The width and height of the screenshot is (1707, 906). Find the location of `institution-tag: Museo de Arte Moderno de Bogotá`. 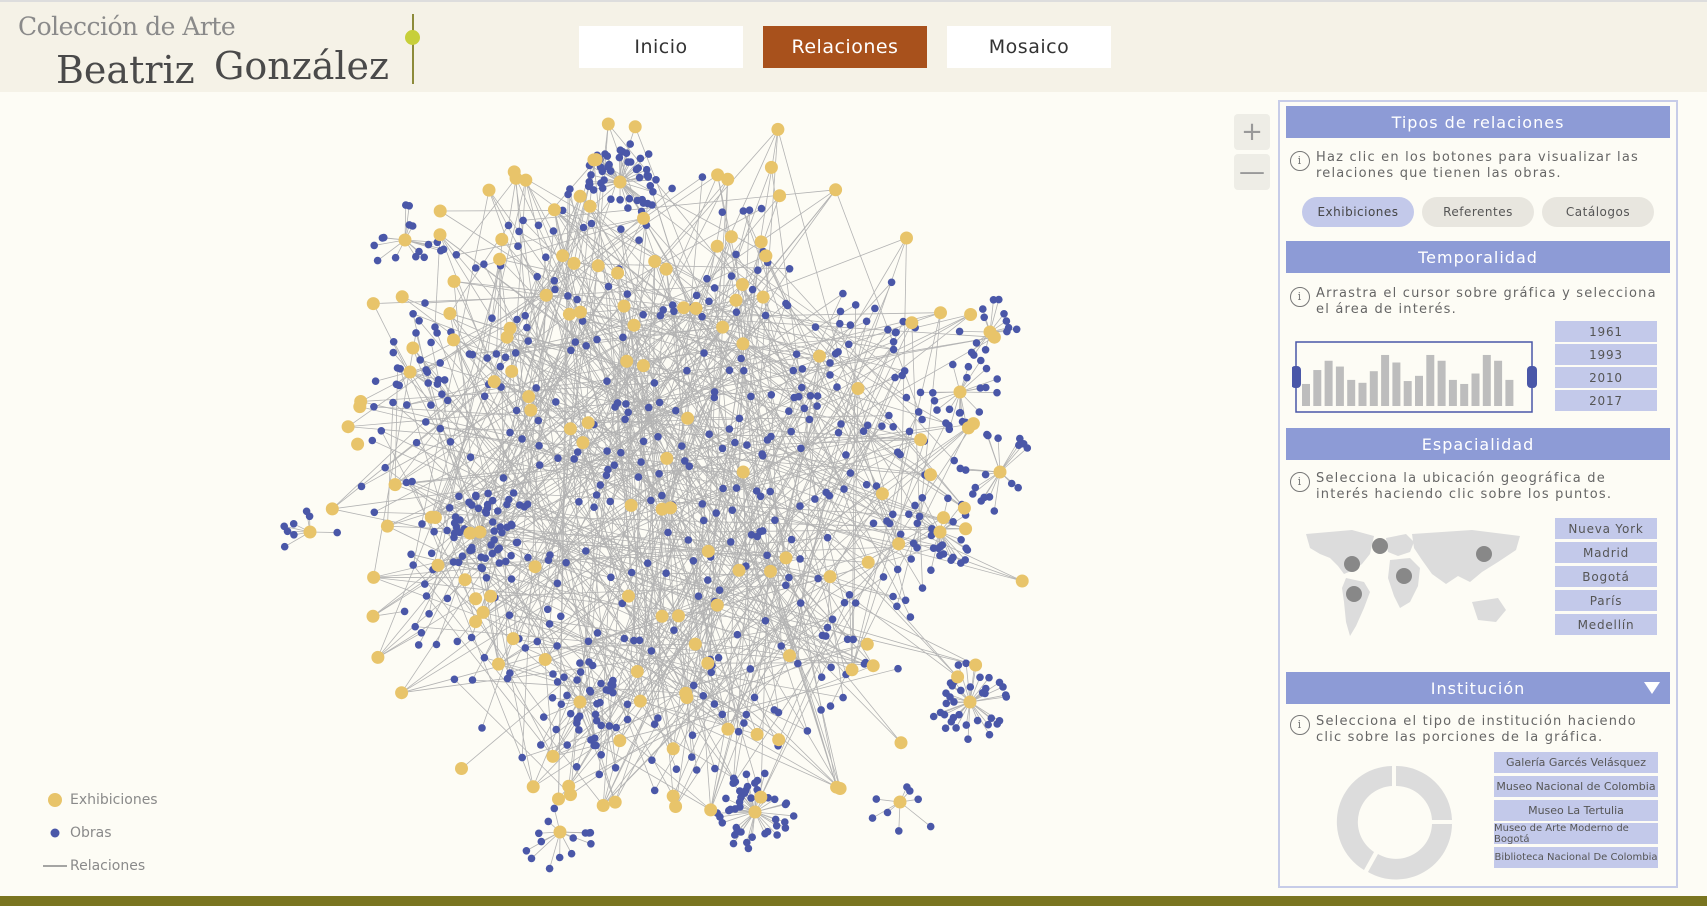

institution-tag: Museo de Arte Moderno de Bogotá is located at coordinates (1576, 834).